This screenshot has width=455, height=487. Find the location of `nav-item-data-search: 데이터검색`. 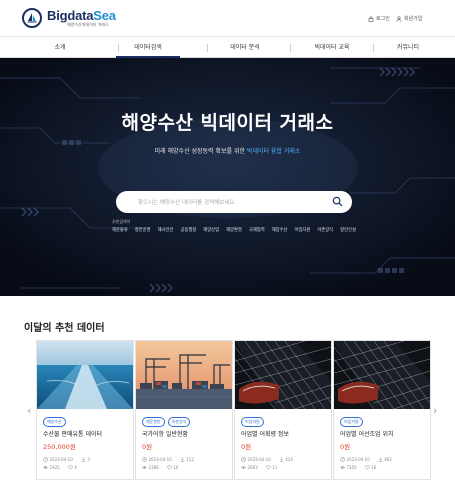

nav-item-data-search: 데이터검색 is located at coordinates (148, 47).